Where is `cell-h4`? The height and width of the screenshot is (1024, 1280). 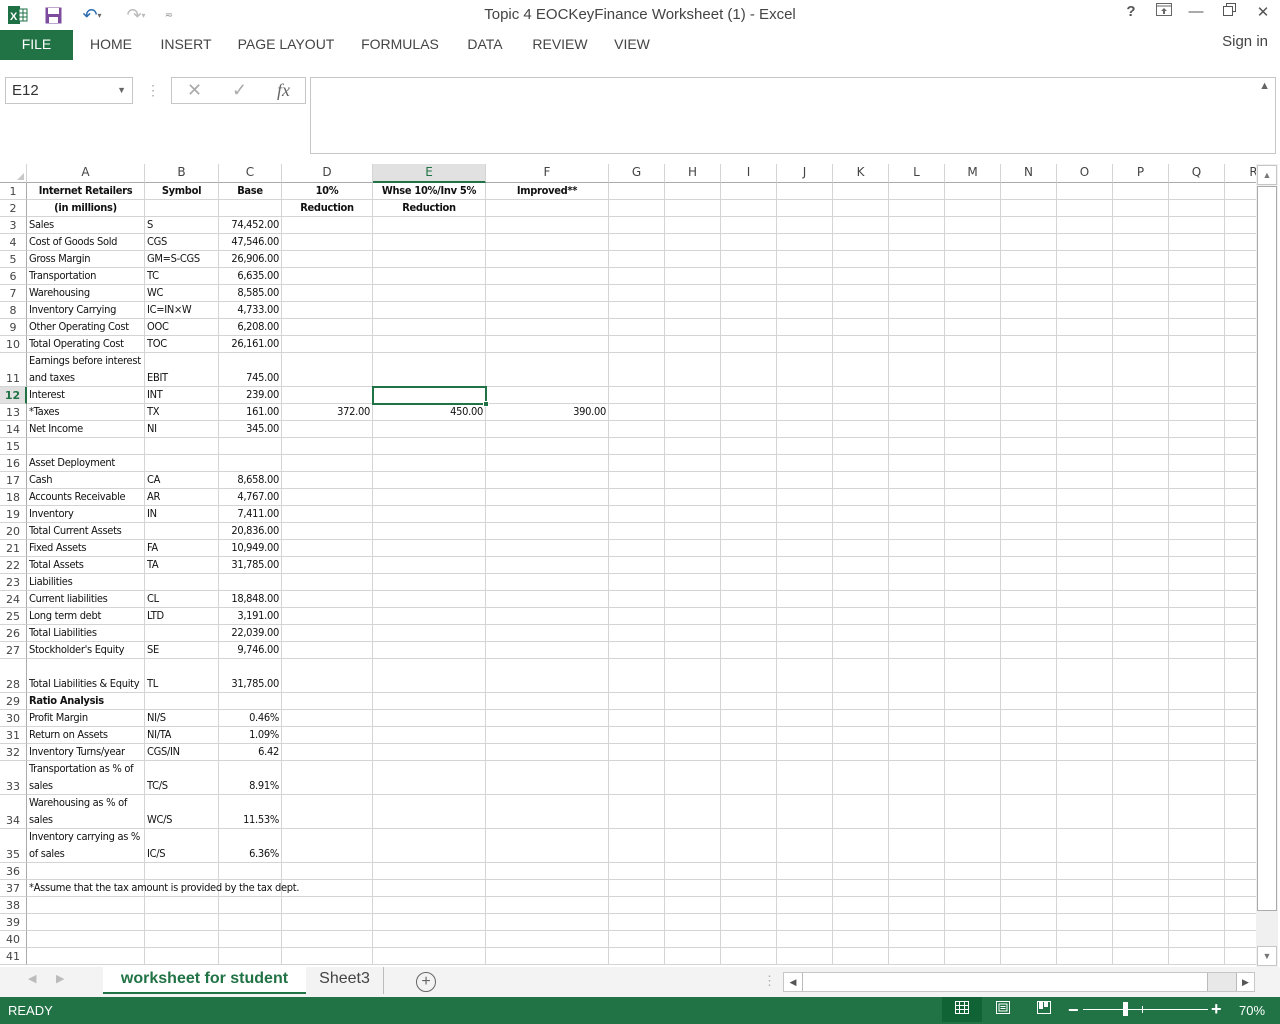
cell-h4 is located at coordinates (693, 242).